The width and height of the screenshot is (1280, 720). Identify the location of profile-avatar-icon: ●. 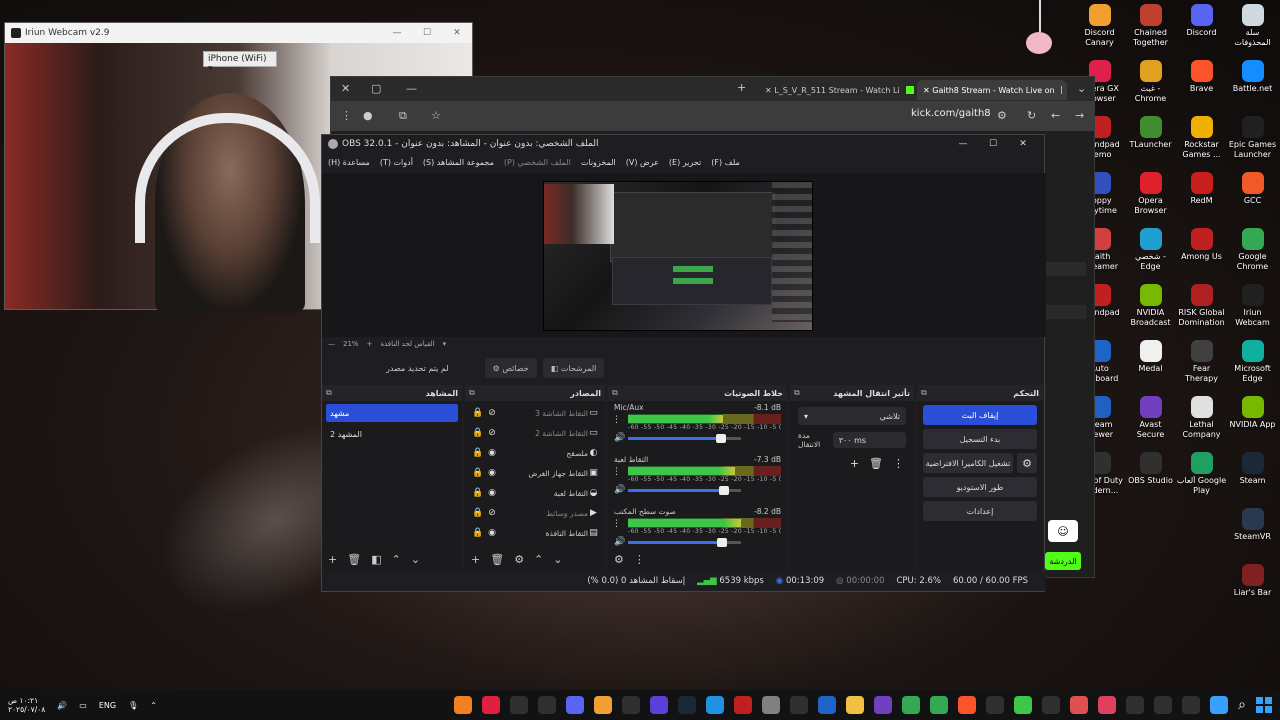
(368, 115).